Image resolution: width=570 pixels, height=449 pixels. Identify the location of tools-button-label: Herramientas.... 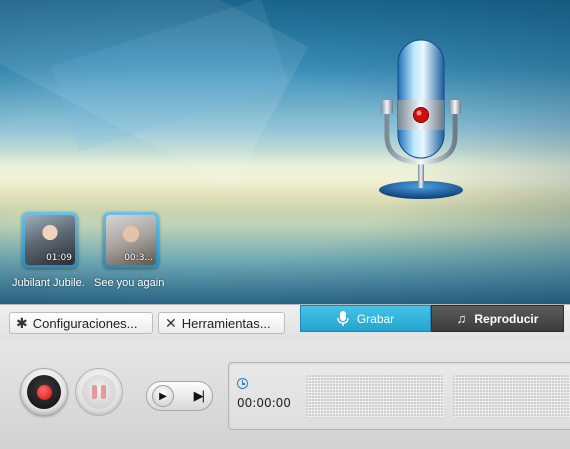
(226, 323).